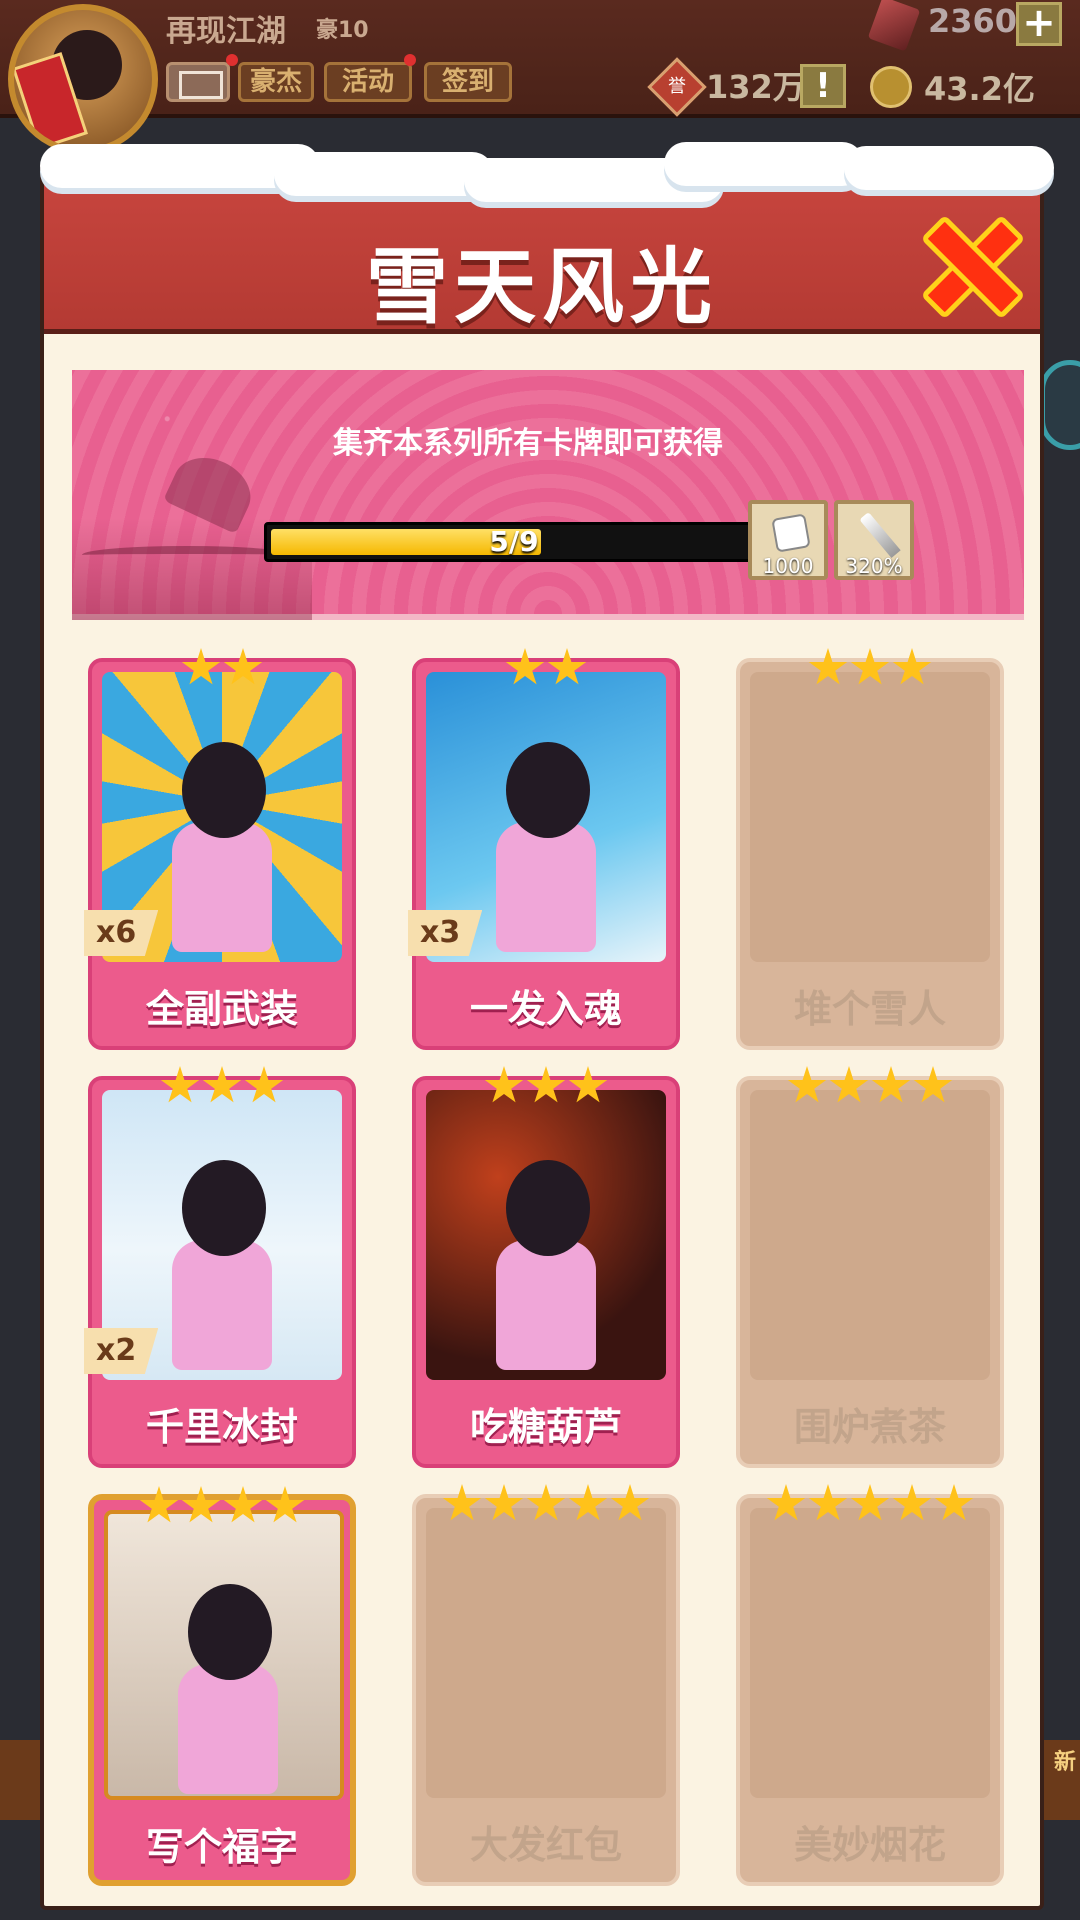 The image size is (1080, 1920). What do you see at coordinates (226, 31) in the screenshot?
I see `player-title: 再现江湖` at bounding box center [226, 31].